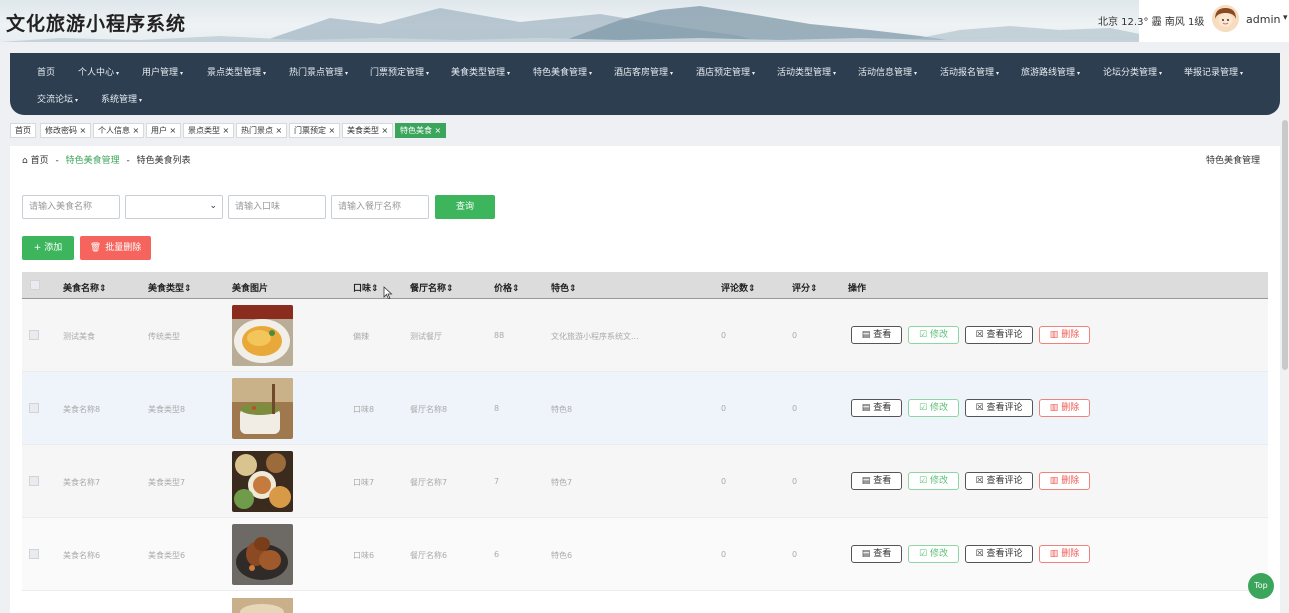  Describe the element at coordinates (213, 206) in the screenshot. I see `chevron-down-icon: ⌄` at that location.